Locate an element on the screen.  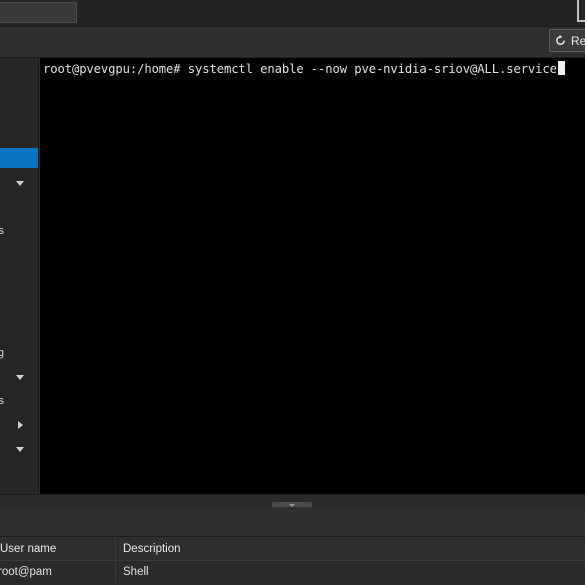
cell-user: root@pam is located at coordinates (58, 572).